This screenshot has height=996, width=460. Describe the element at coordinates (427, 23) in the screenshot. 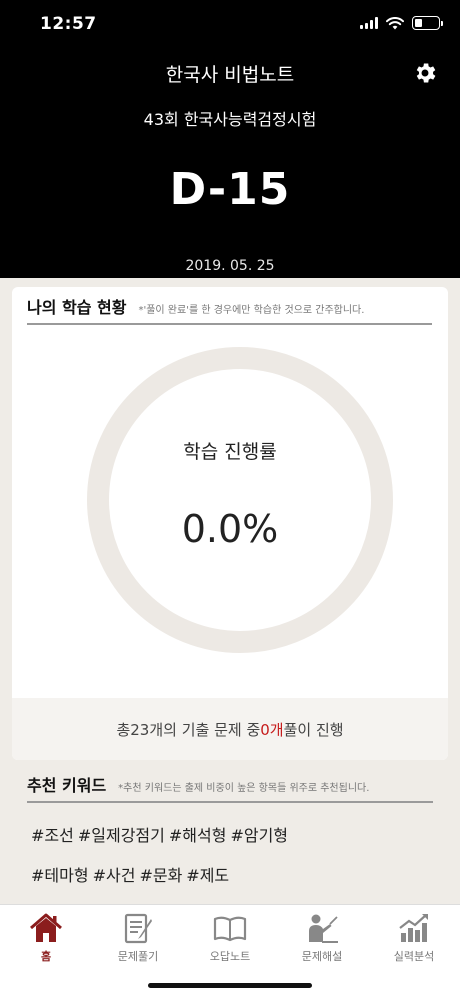

I see `battery-icon` at that location.